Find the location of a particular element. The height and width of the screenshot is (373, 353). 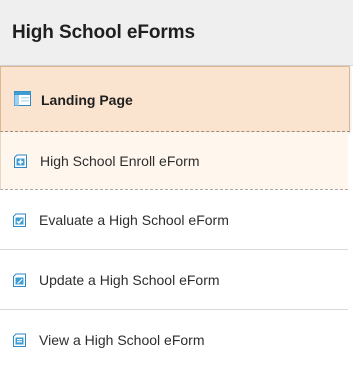

add-form-icon is located at coordinates (20, 161).